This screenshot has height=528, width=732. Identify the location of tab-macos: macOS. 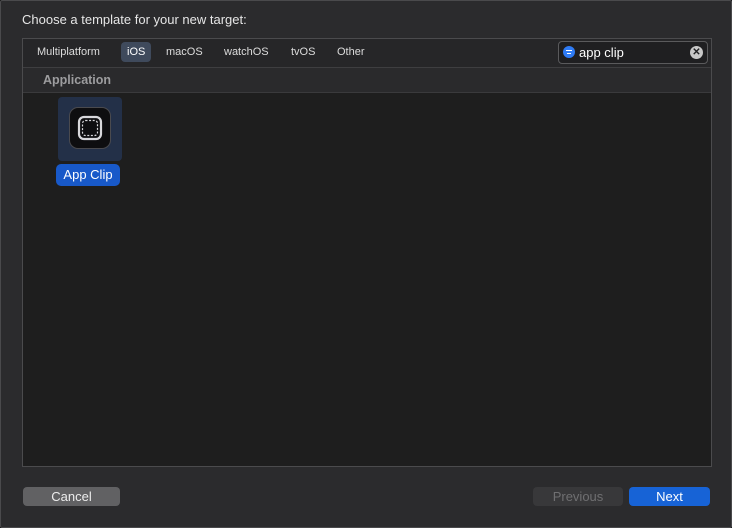
(184, 52).